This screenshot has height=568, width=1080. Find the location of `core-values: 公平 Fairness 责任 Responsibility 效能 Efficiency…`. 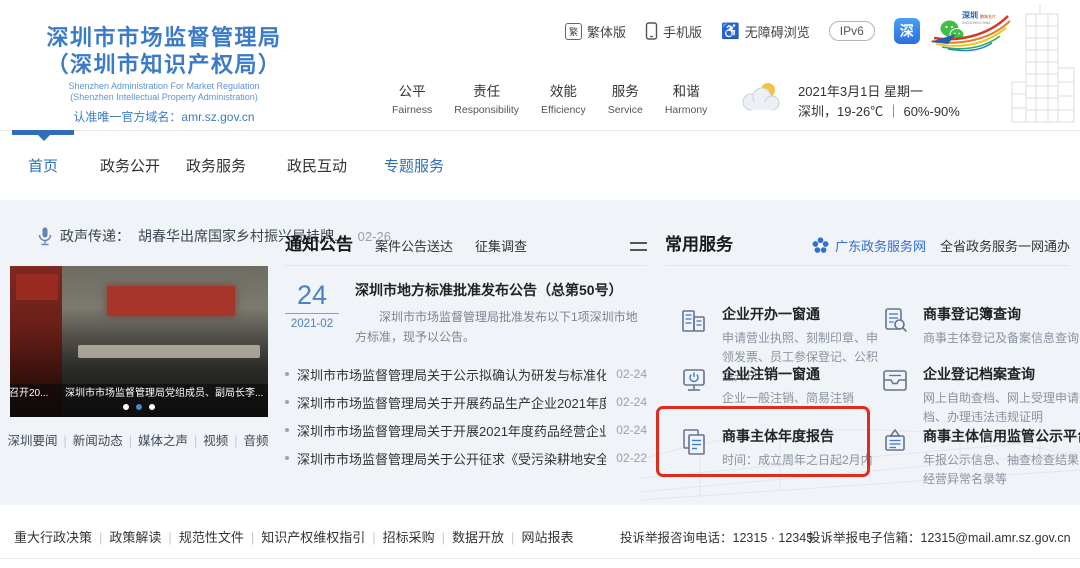

core-values: 公平 Fairness 责任 Responsibility 效能 Efficiency… is located at coordinates (549, 98).